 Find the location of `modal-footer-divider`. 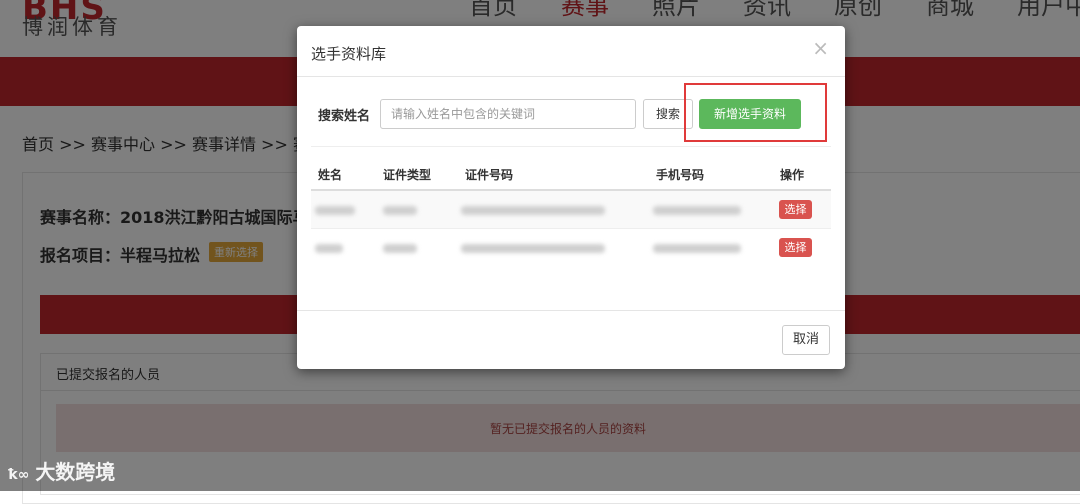

modal-footer-divider is located at coordinates (571, 310).